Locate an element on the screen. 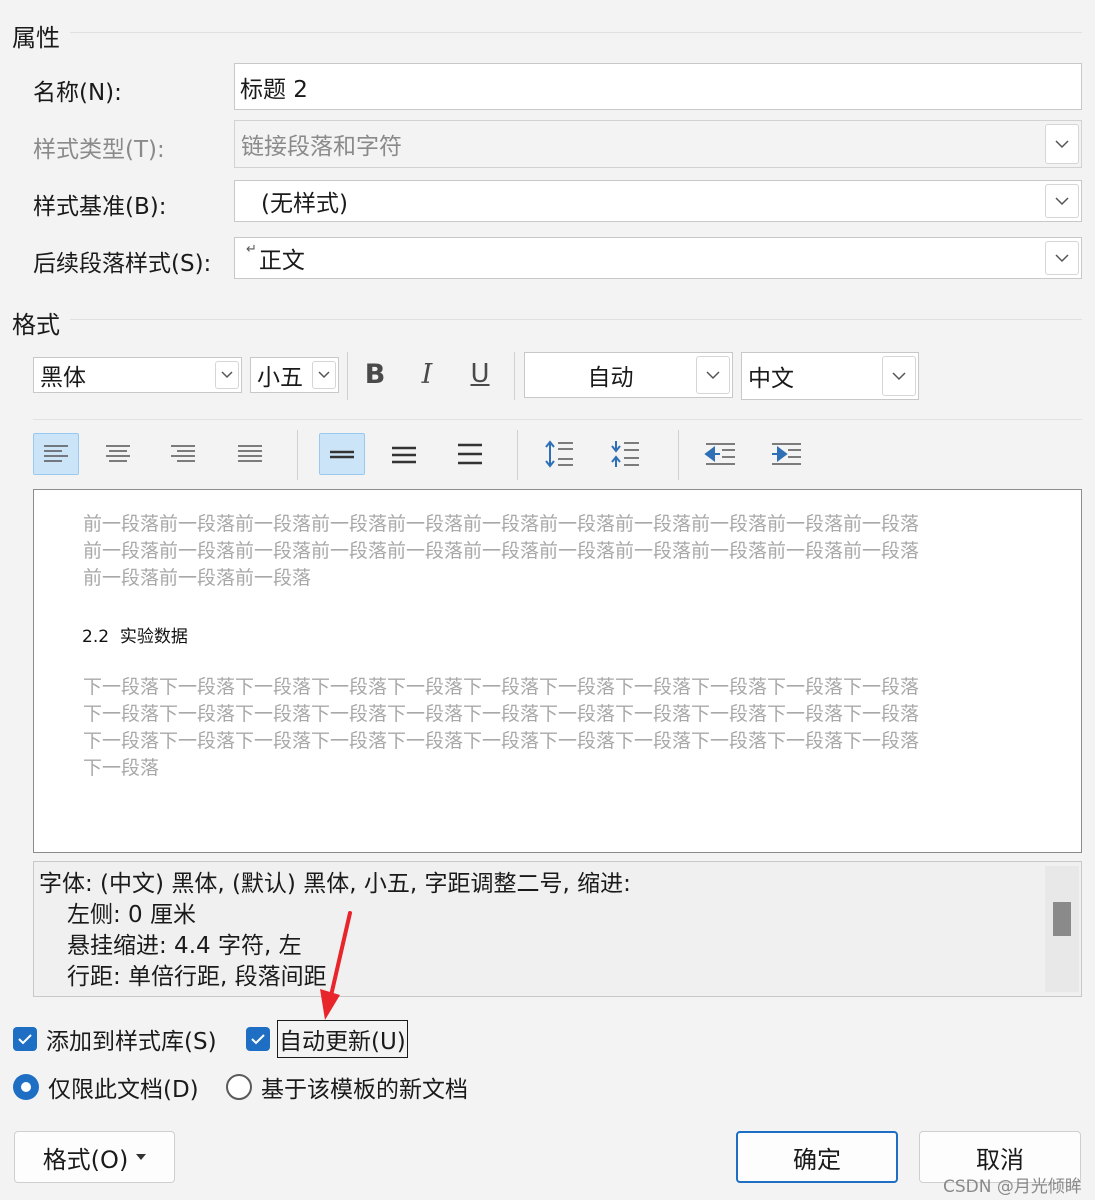  decrease-indent-icon is located at coordinates (719, 454).